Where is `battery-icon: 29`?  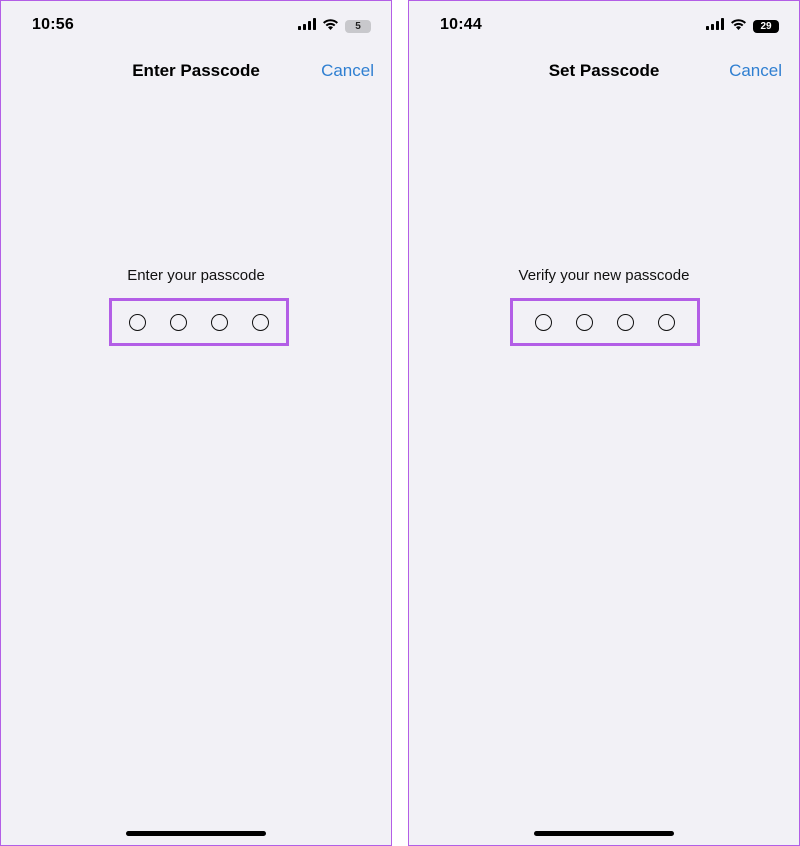 battery-icon: 29 is located at coordinates (766, 26).